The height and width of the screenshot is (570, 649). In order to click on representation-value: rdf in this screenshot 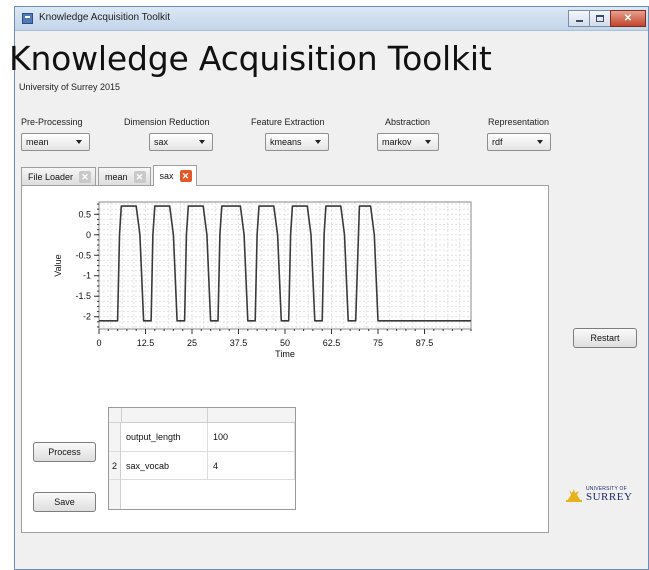, I will do `click(497, 142)`.